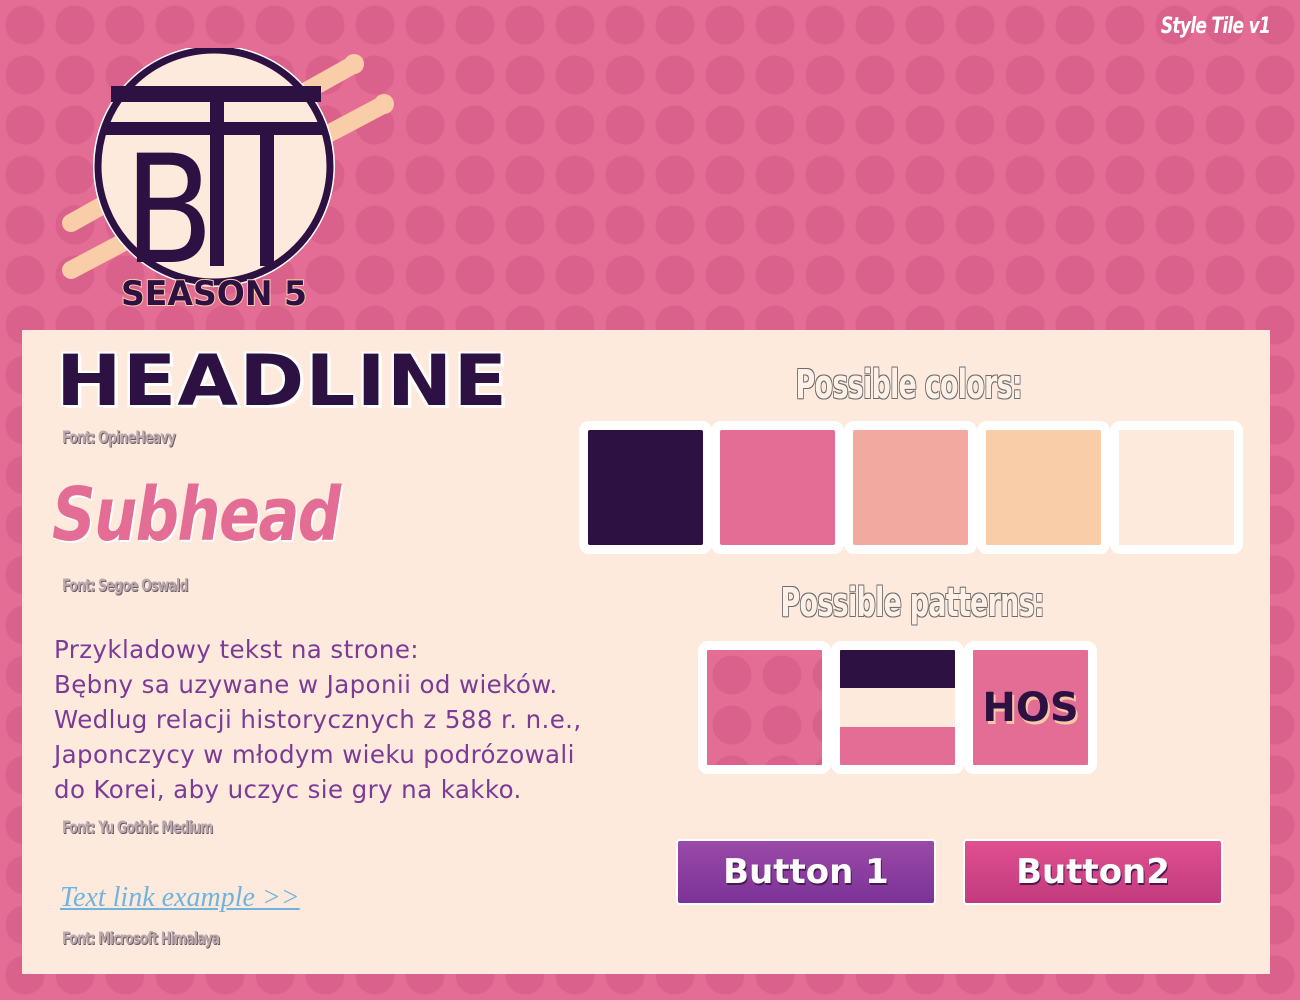 Image resolution: width=1300 pixels, height=1000 pixels. I want to click on button-1: Button 1, so click(806, 872).